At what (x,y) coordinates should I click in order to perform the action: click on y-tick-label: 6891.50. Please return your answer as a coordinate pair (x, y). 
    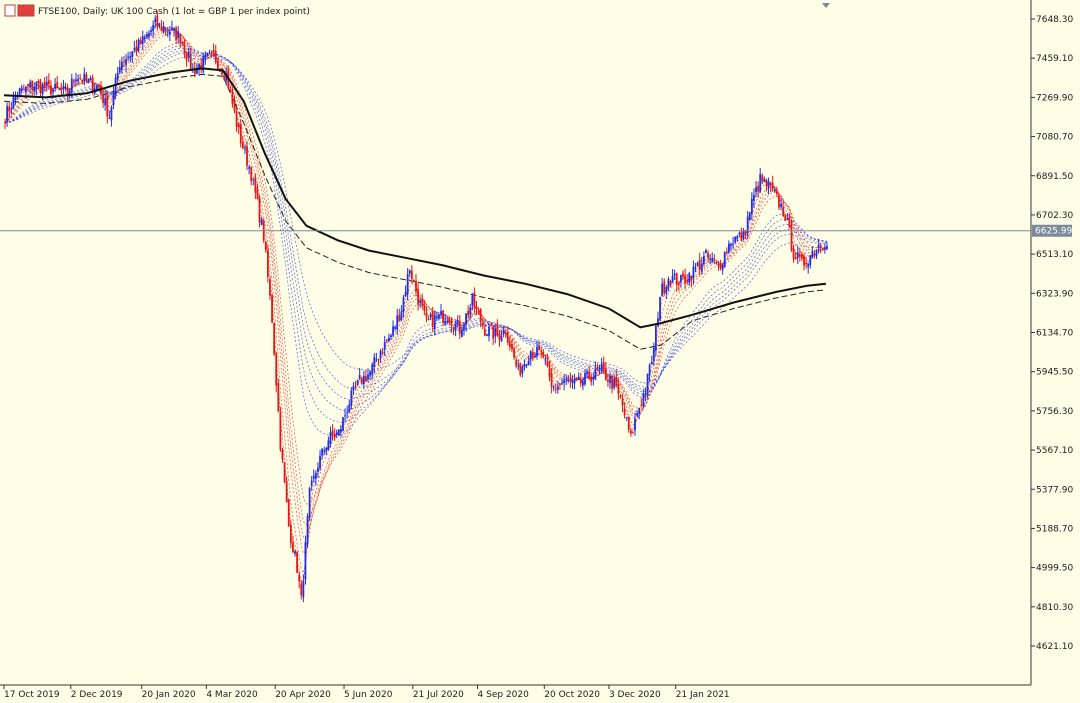
    Looking at the image, I should click on (1054, 177).